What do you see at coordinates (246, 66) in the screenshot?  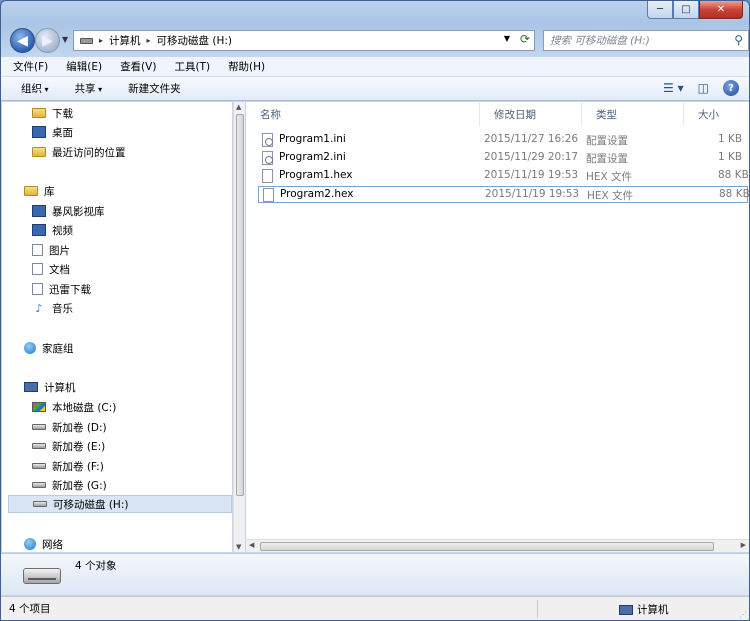 I see `menu-help: 帮助(H)` at bounding box center [246, 66].